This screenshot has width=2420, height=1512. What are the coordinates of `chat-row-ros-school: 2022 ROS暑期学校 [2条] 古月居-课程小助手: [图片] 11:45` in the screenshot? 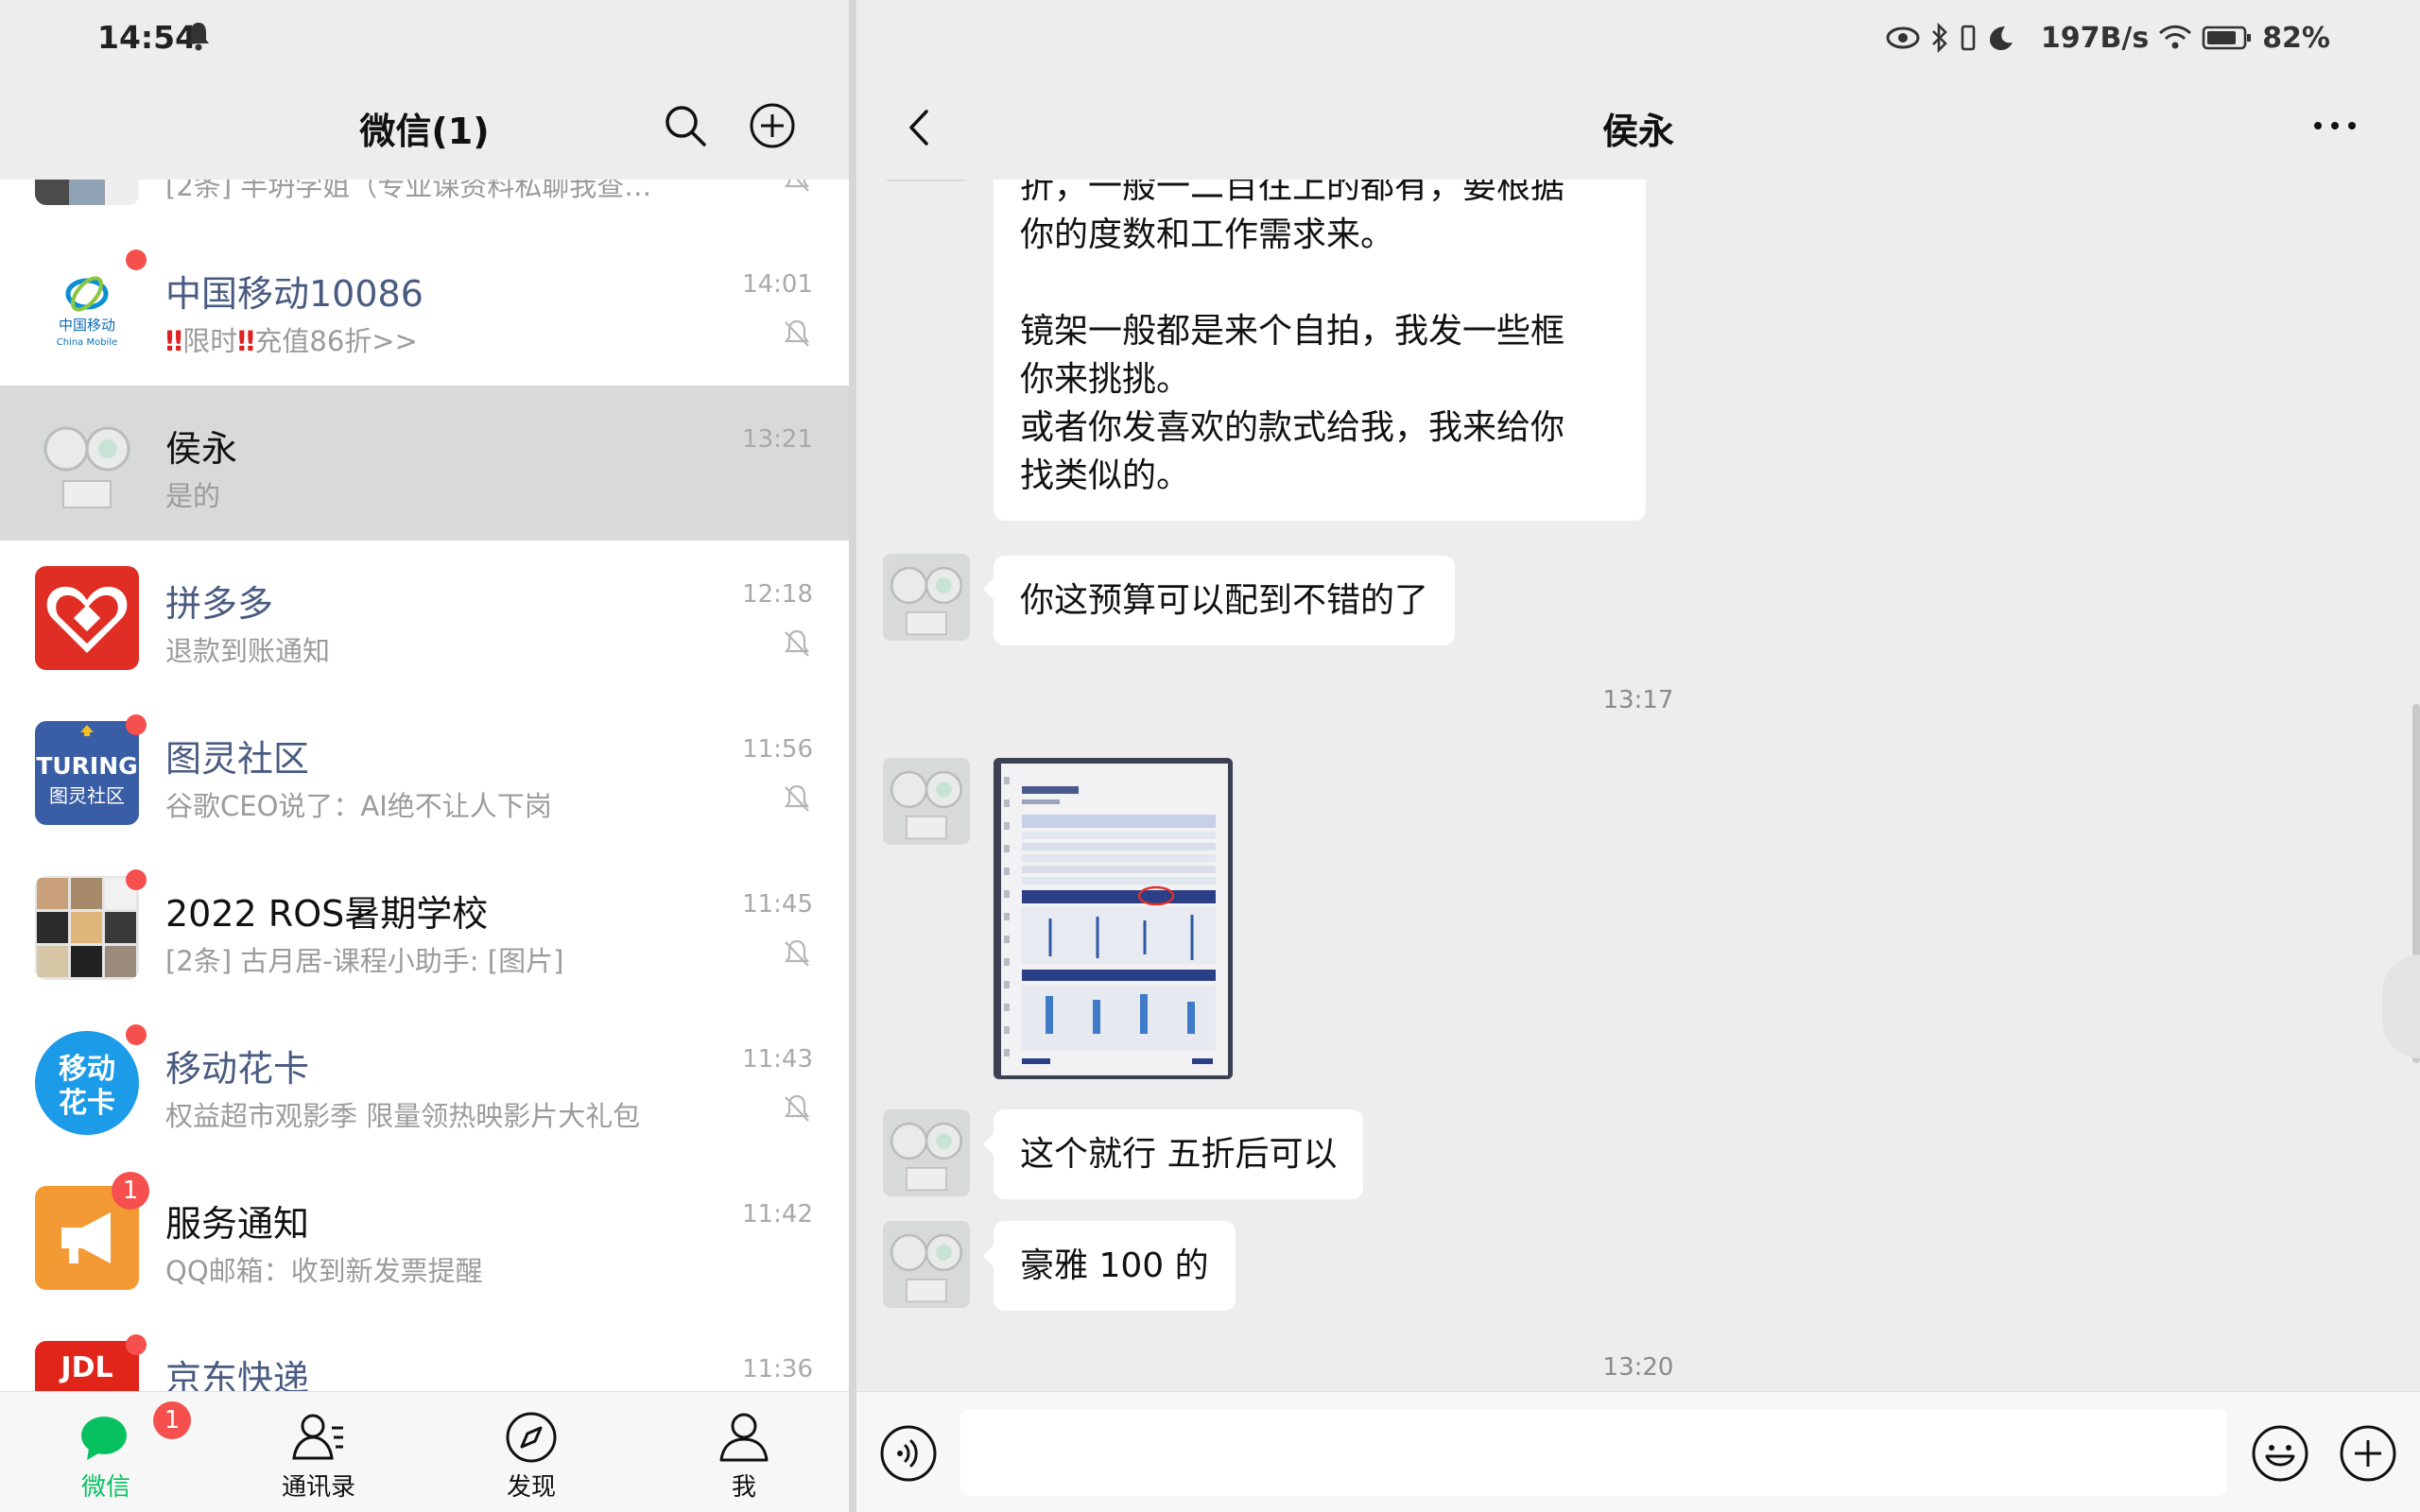 It's located at (424, 927).